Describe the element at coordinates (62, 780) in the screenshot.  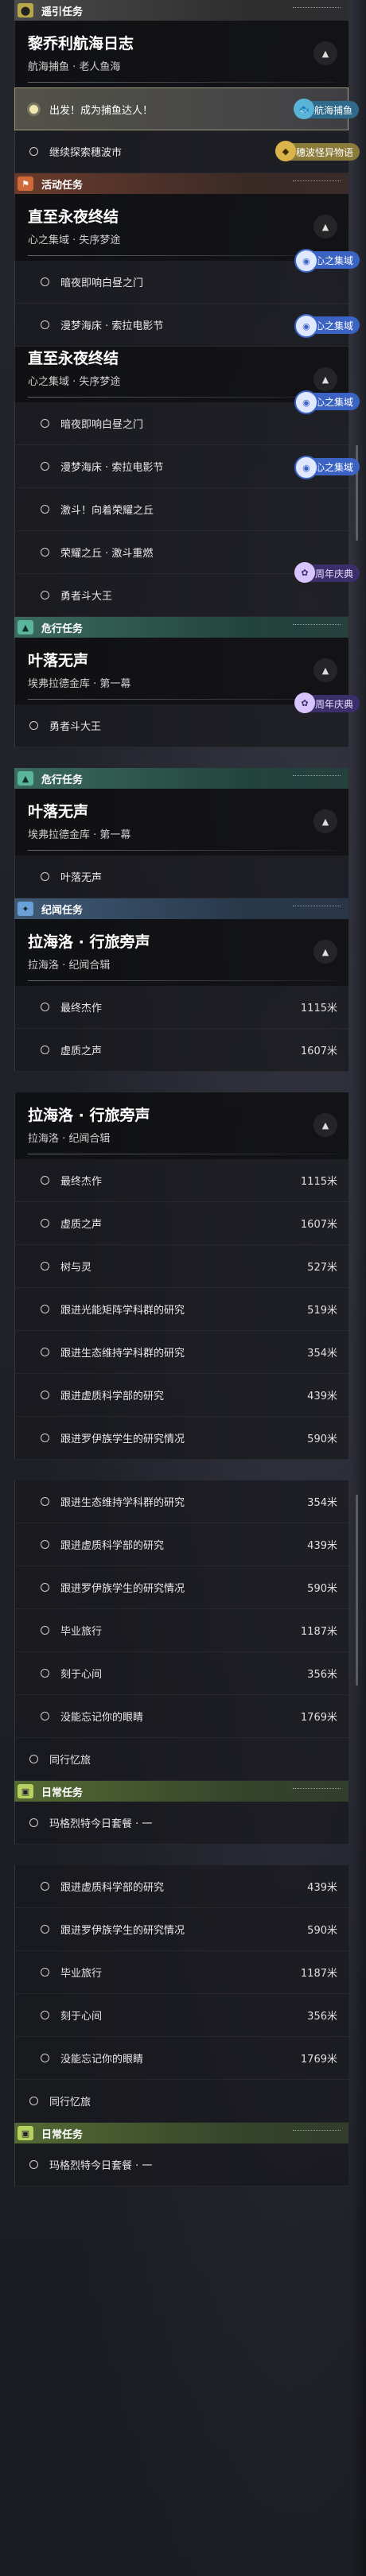
I see `section-title: 危行任务` at that location.